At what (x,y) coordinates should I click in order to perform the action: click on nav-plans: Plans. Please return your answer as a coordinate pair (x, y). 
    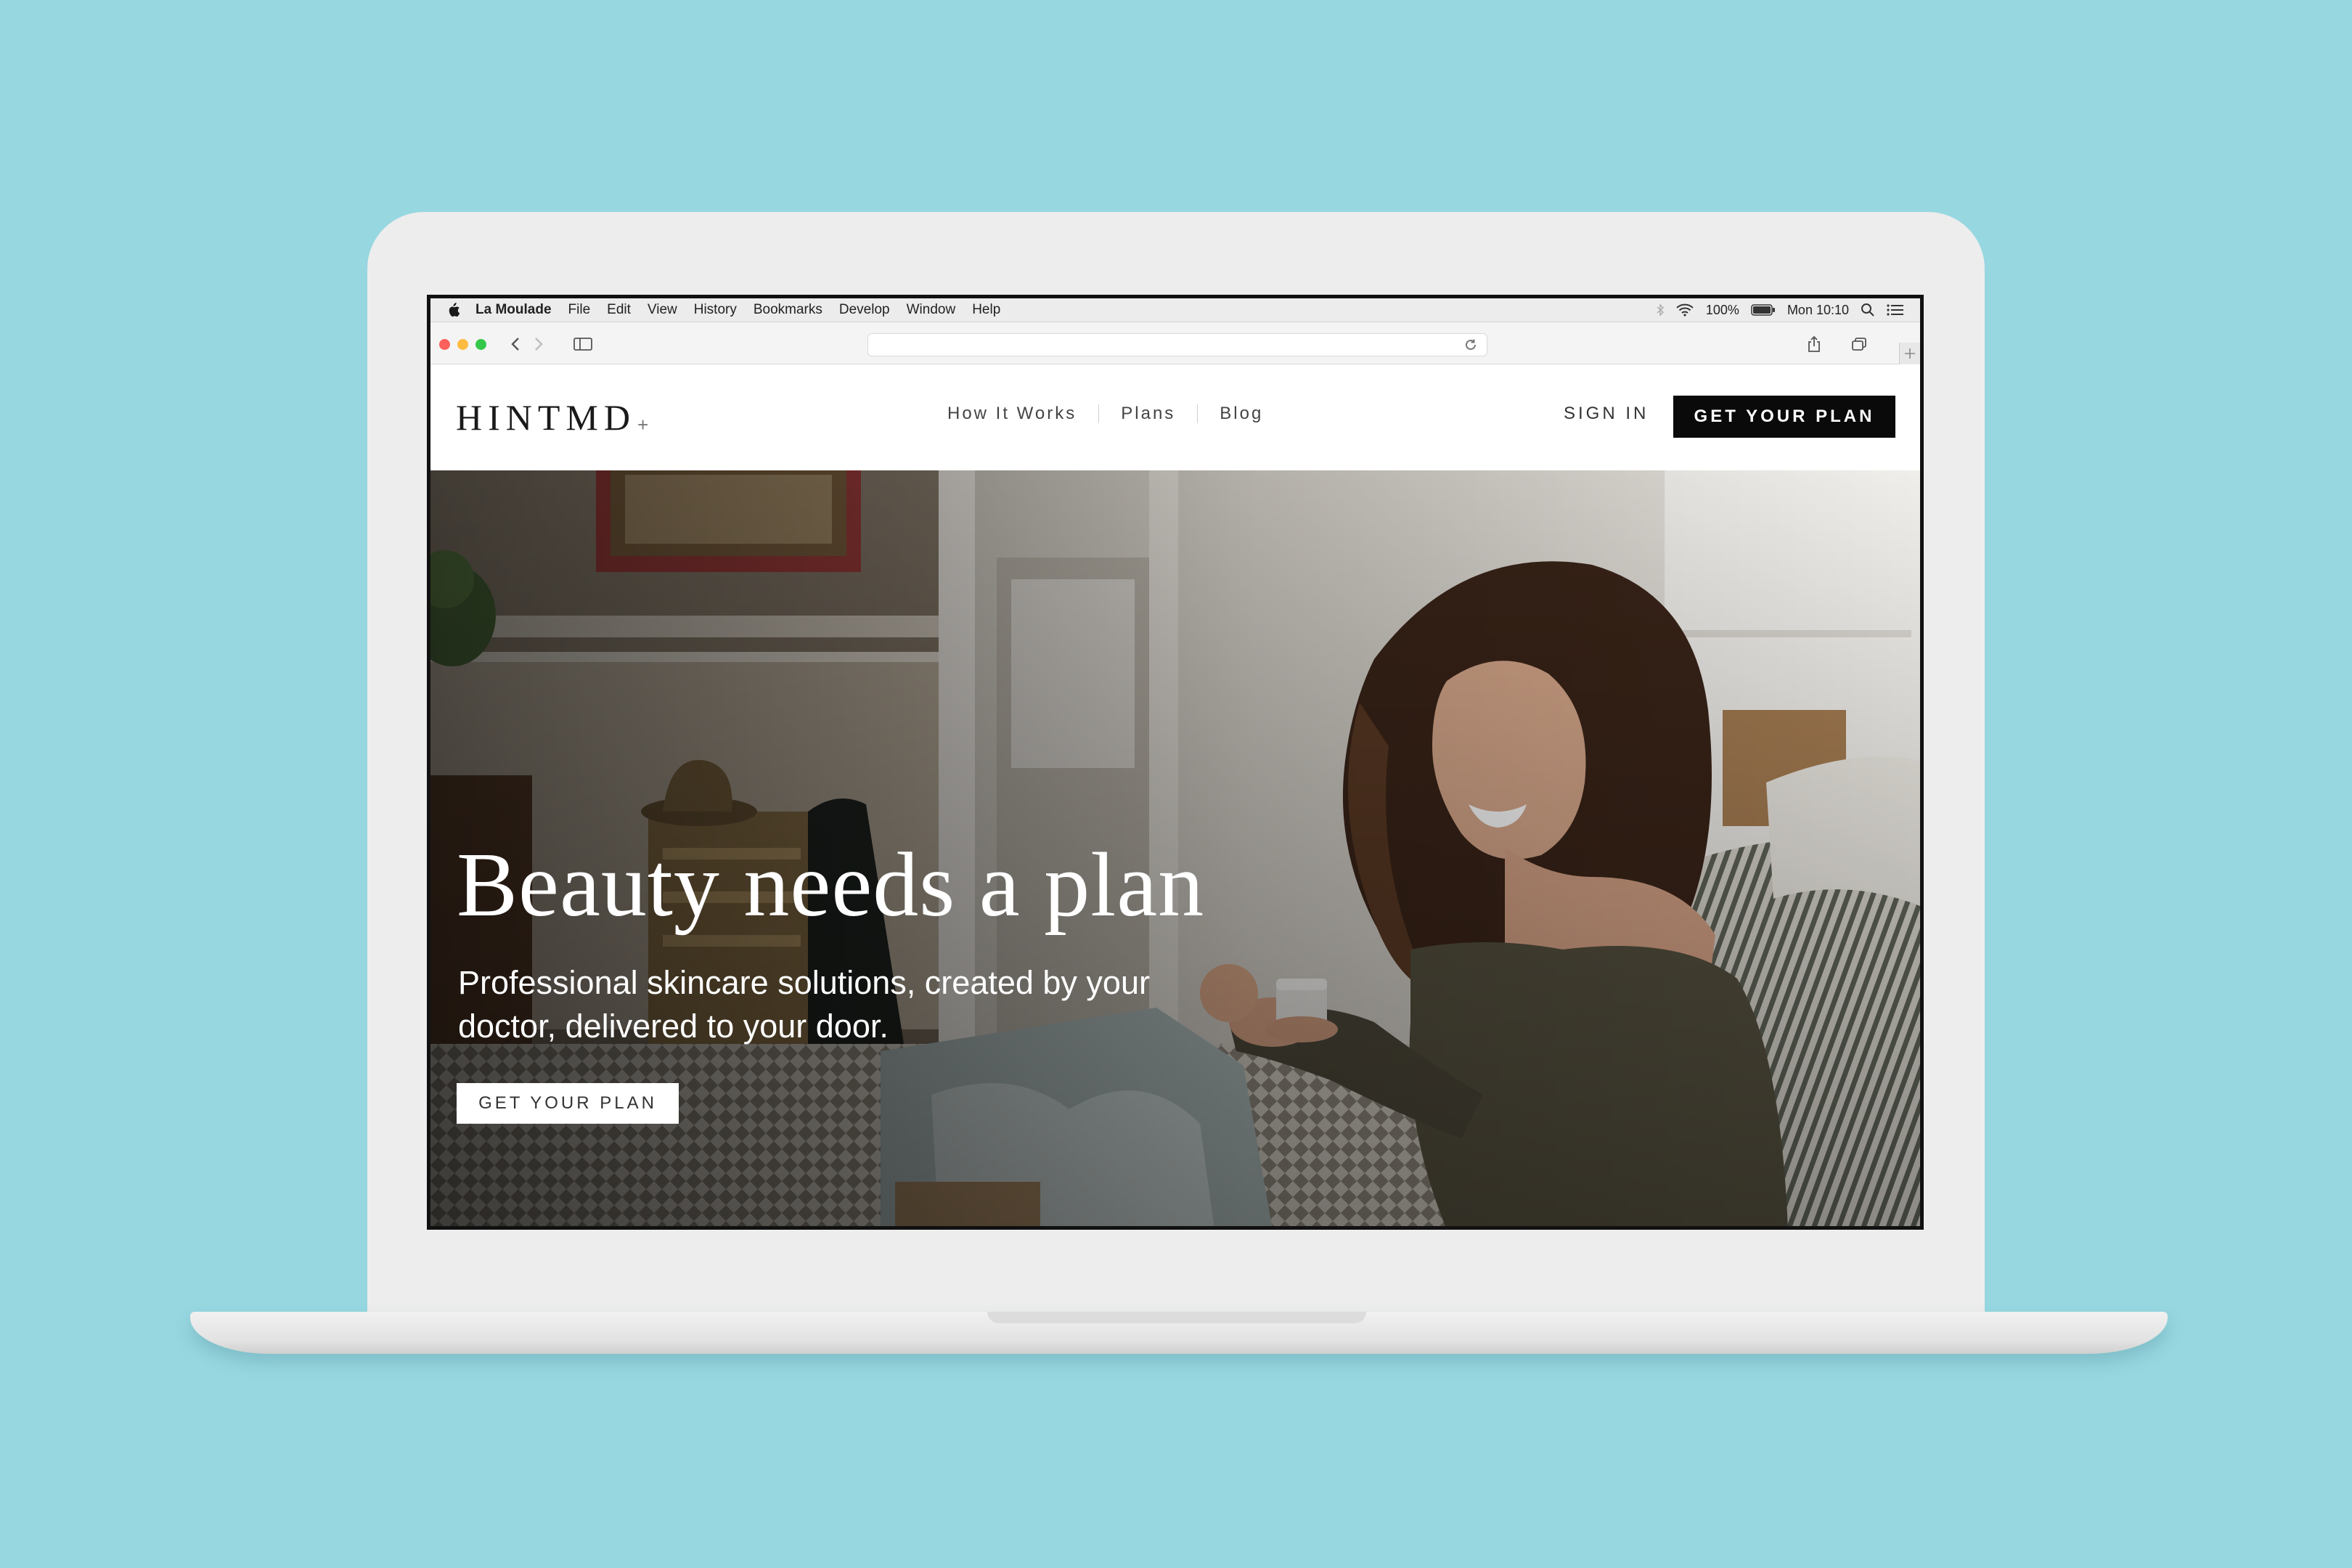
    Looking at the image, I should click on (1148, 414).